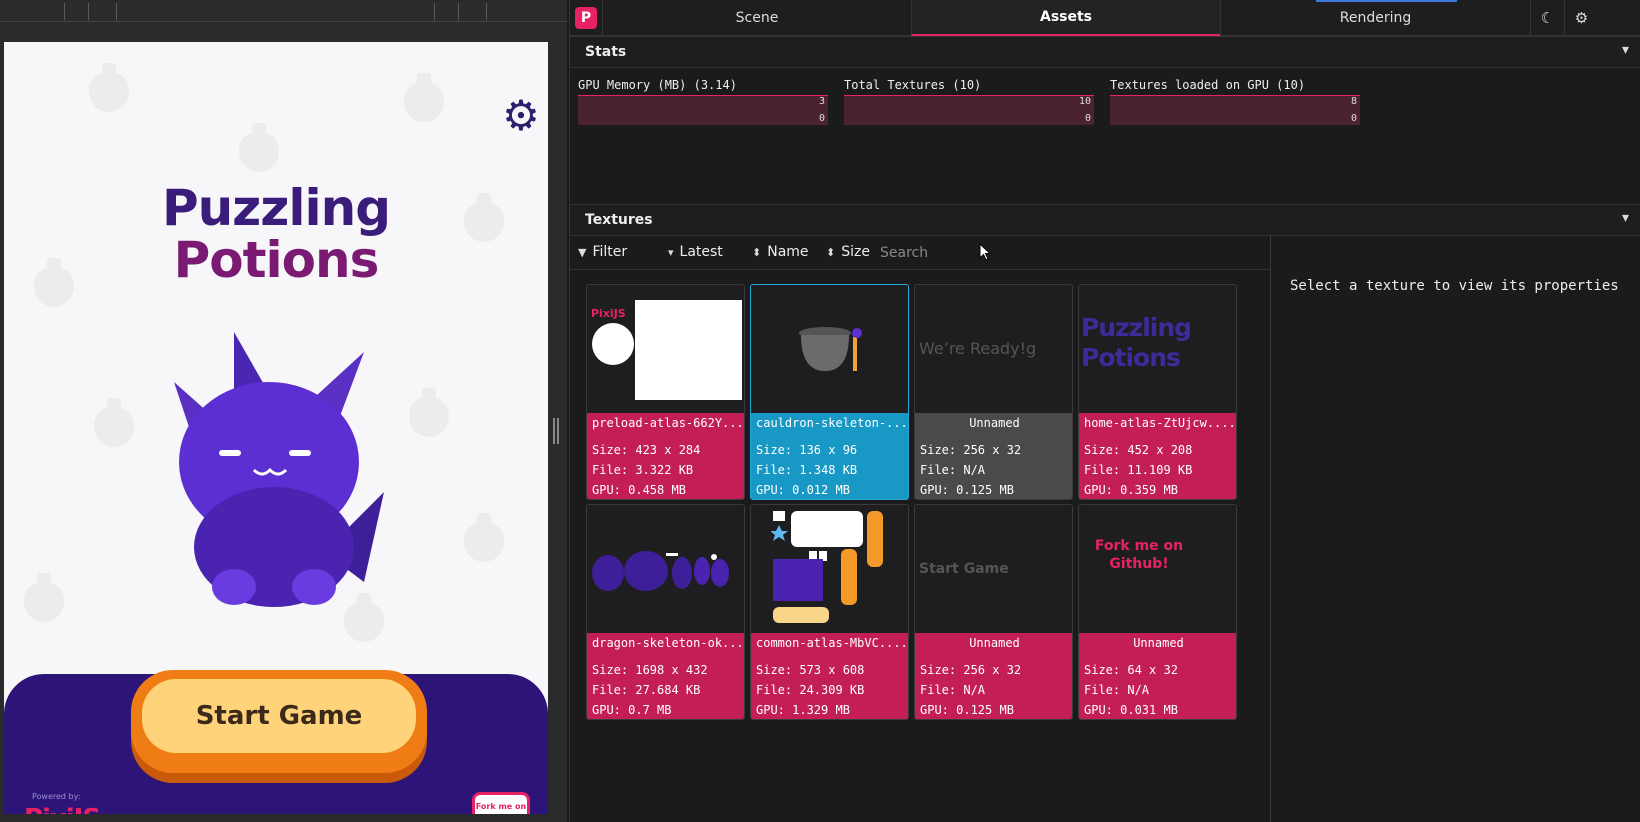 Image resolution: width=1640 pixels, height=822 pixels. I want to click on sort-size-button: ⬍ Size, so click(848, 252).